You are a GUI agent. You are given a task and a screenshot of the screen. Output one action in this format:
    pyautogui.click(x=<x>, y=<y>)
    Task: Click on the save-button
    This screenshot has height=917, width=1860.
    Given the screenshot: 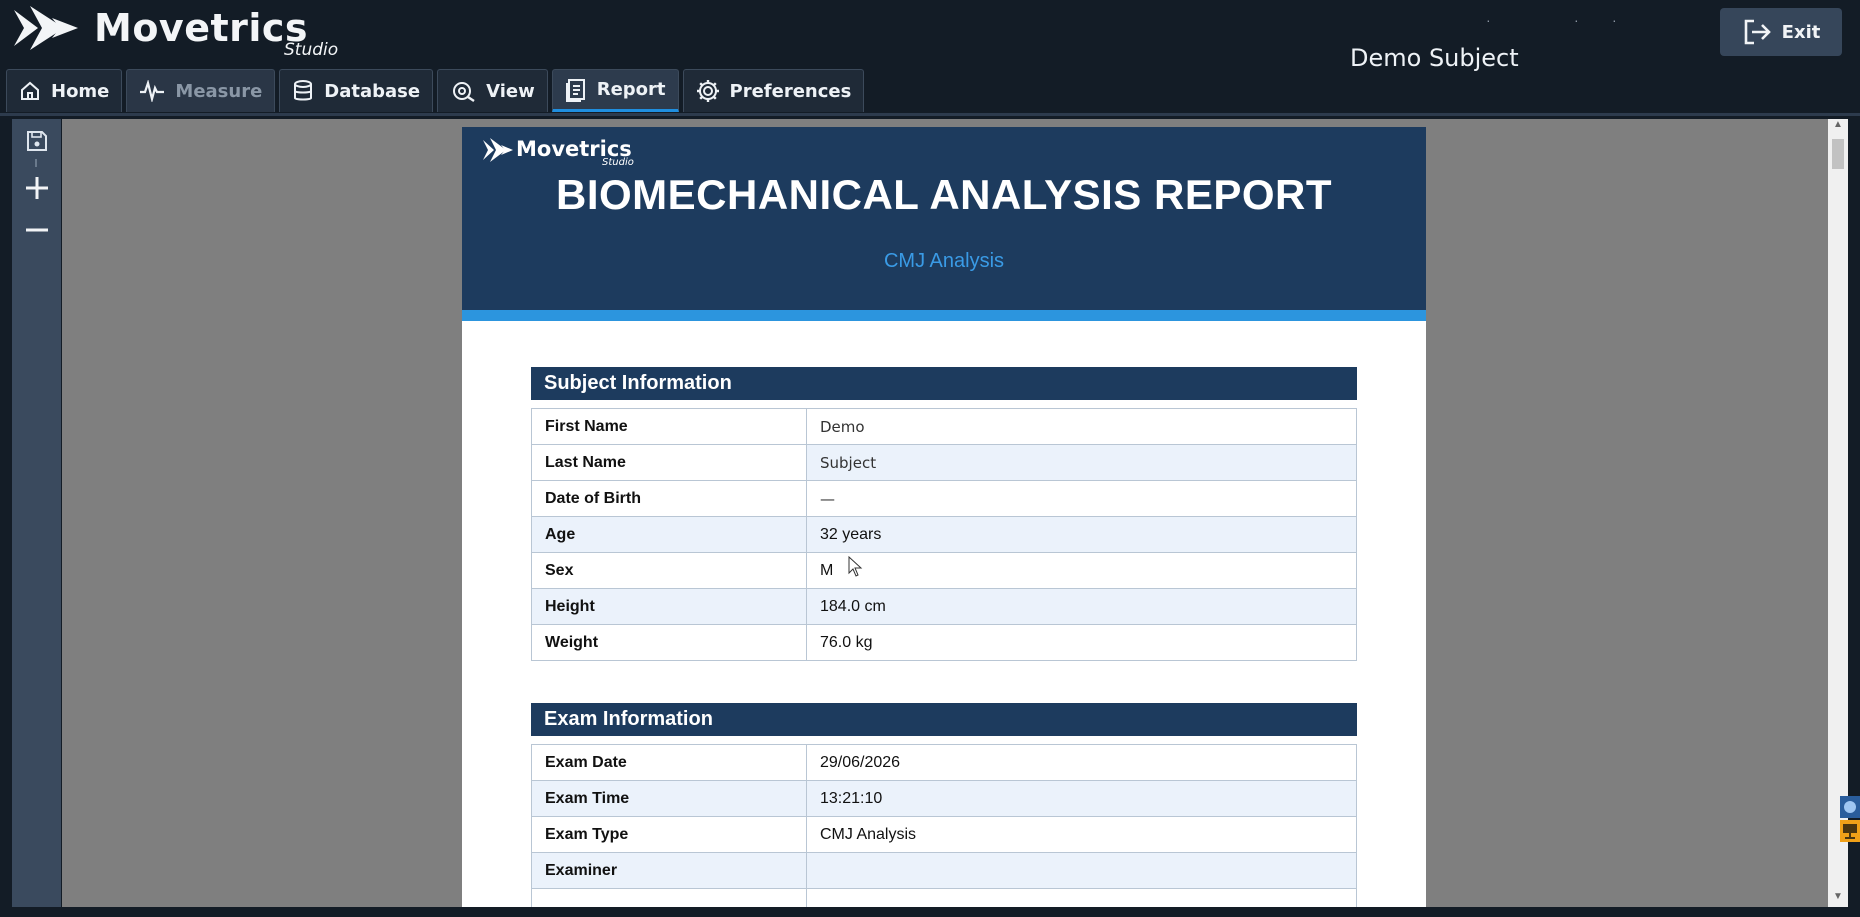 What is the action you would take?
    pyautogui.click(x=36, y=140)
    